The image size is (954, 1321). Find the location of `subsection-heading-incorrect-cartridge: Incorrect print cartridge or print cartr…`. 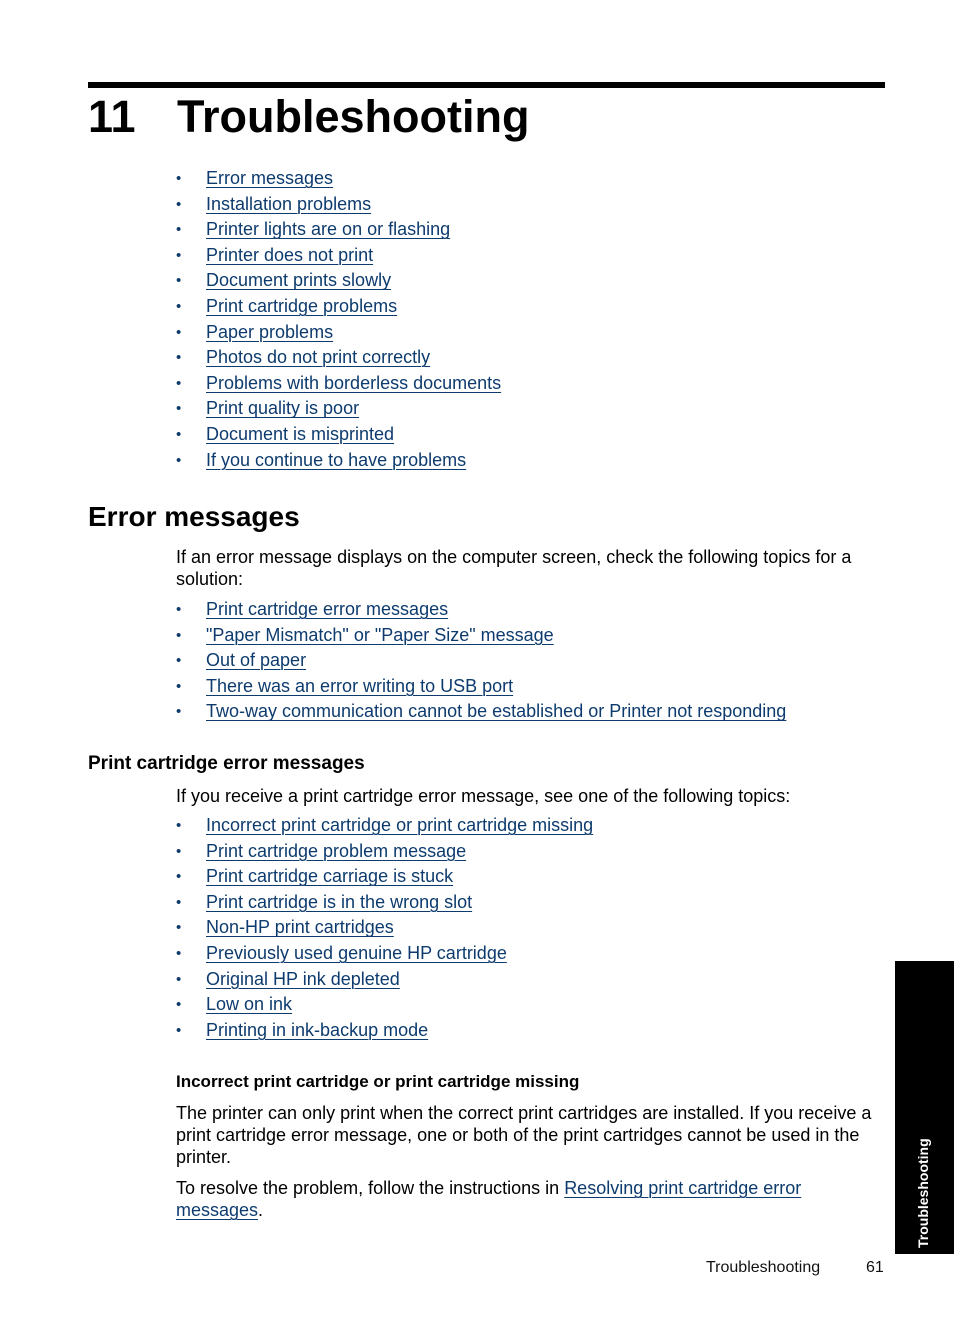

subsection-heading-incorrect-cartridge: Incorrect print cartridge or print cartr… is located at coordinates (378, 1081).